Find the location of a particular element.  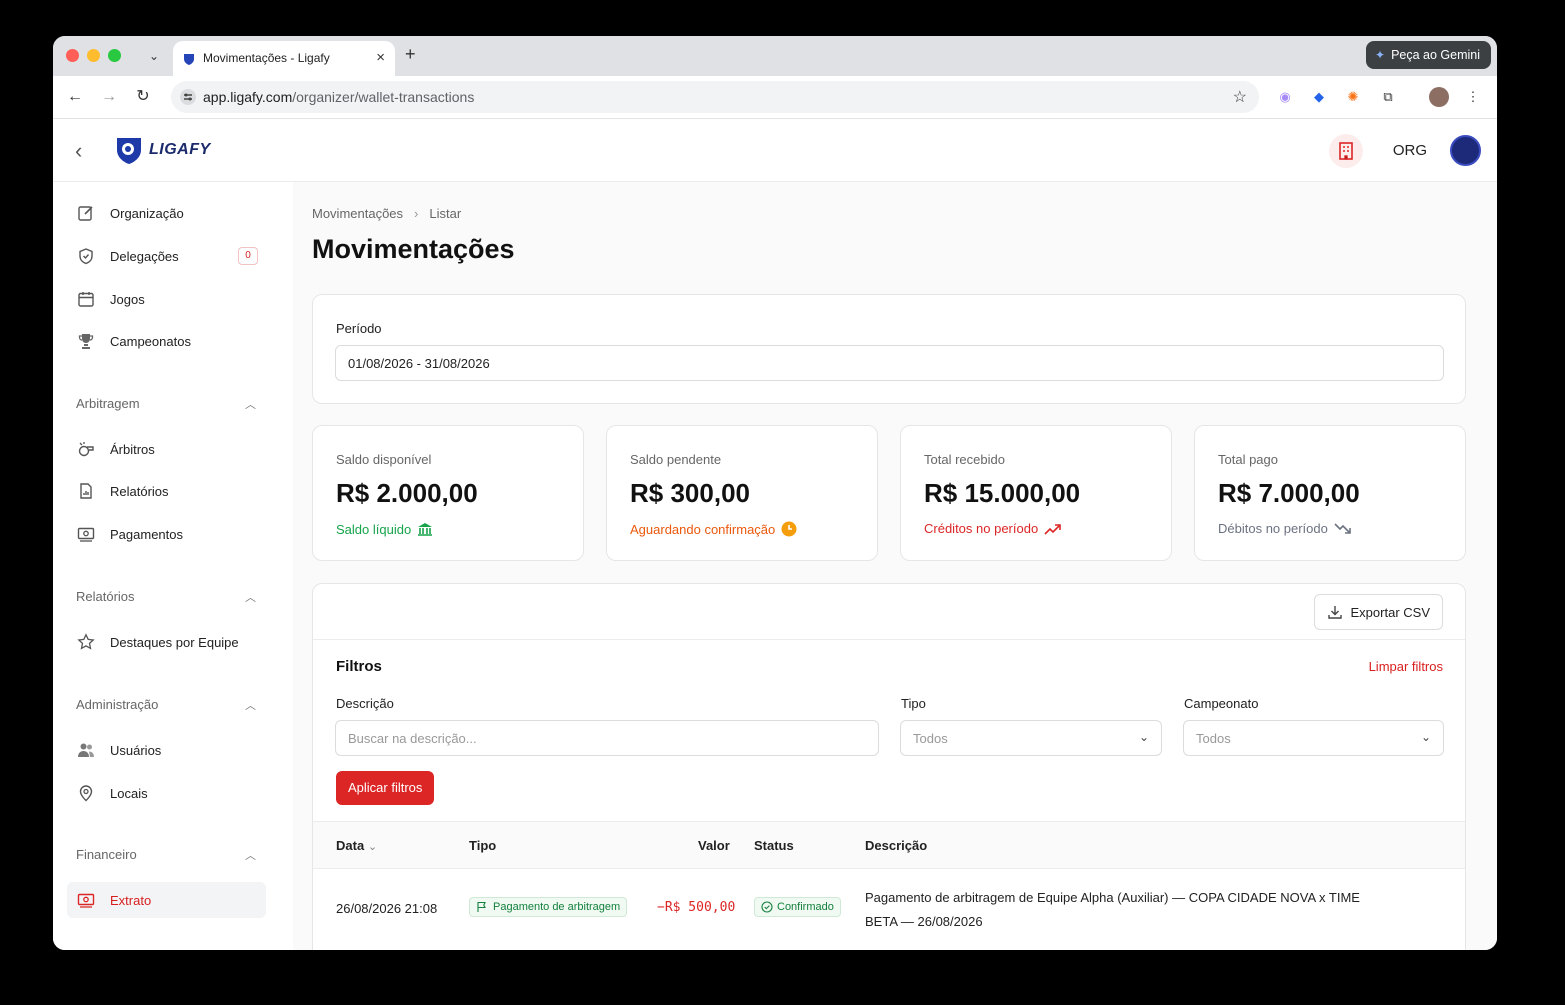

star-icon is located at coordinates (86, 642).